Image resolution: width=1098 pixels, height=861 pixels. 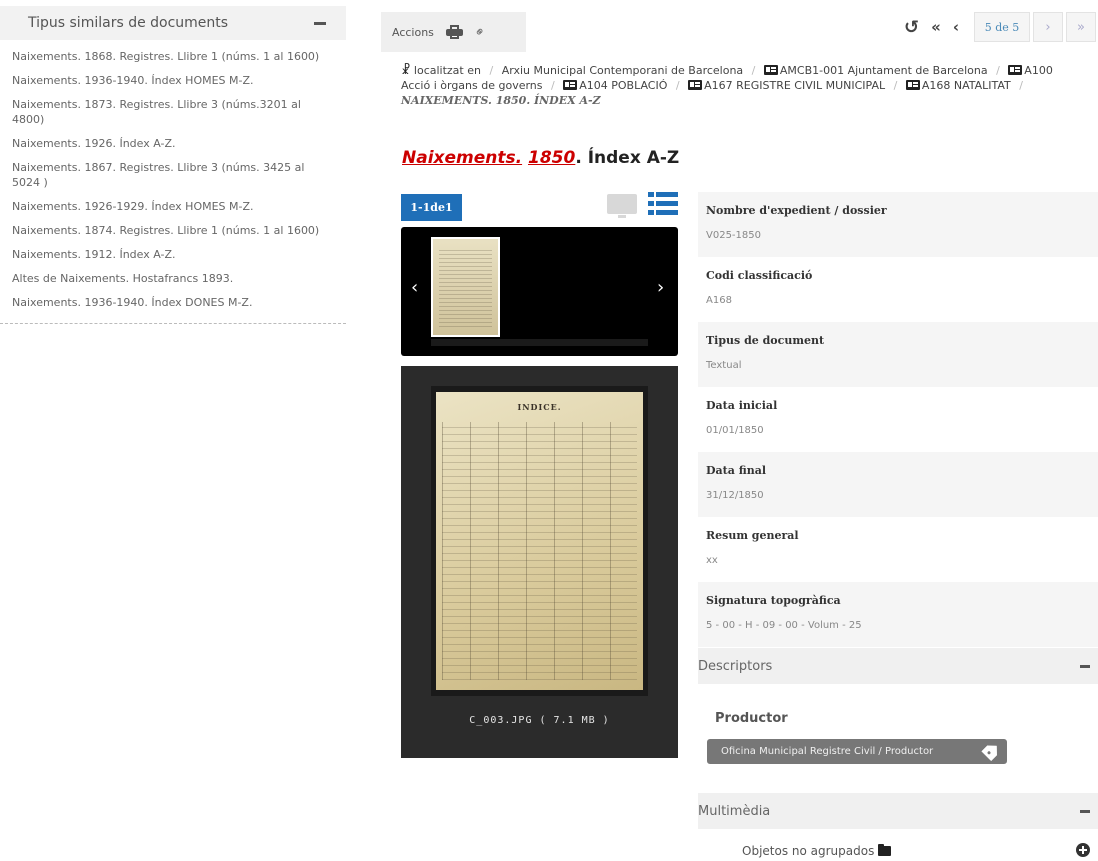 What do you see at coordinates (623, 85) in the screenshot?
I see `breadcrumb-item: A104 POBLACIÓ` at bounding box center [623, 85].